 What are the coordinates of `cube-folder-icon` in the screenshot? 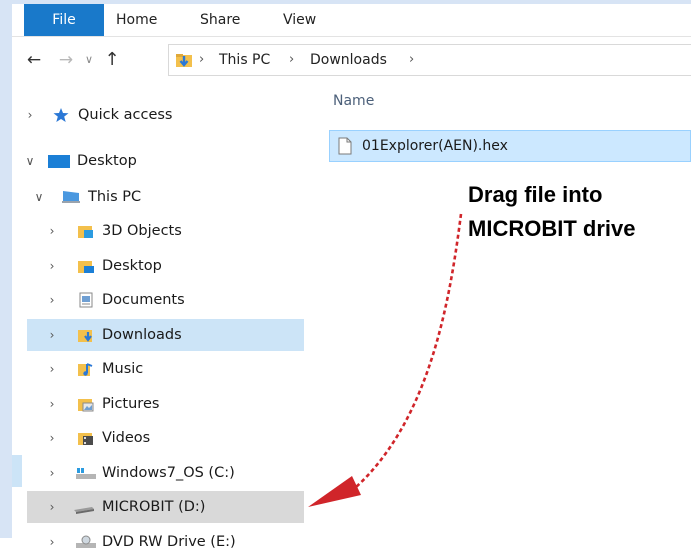 It's located at (85, 232).